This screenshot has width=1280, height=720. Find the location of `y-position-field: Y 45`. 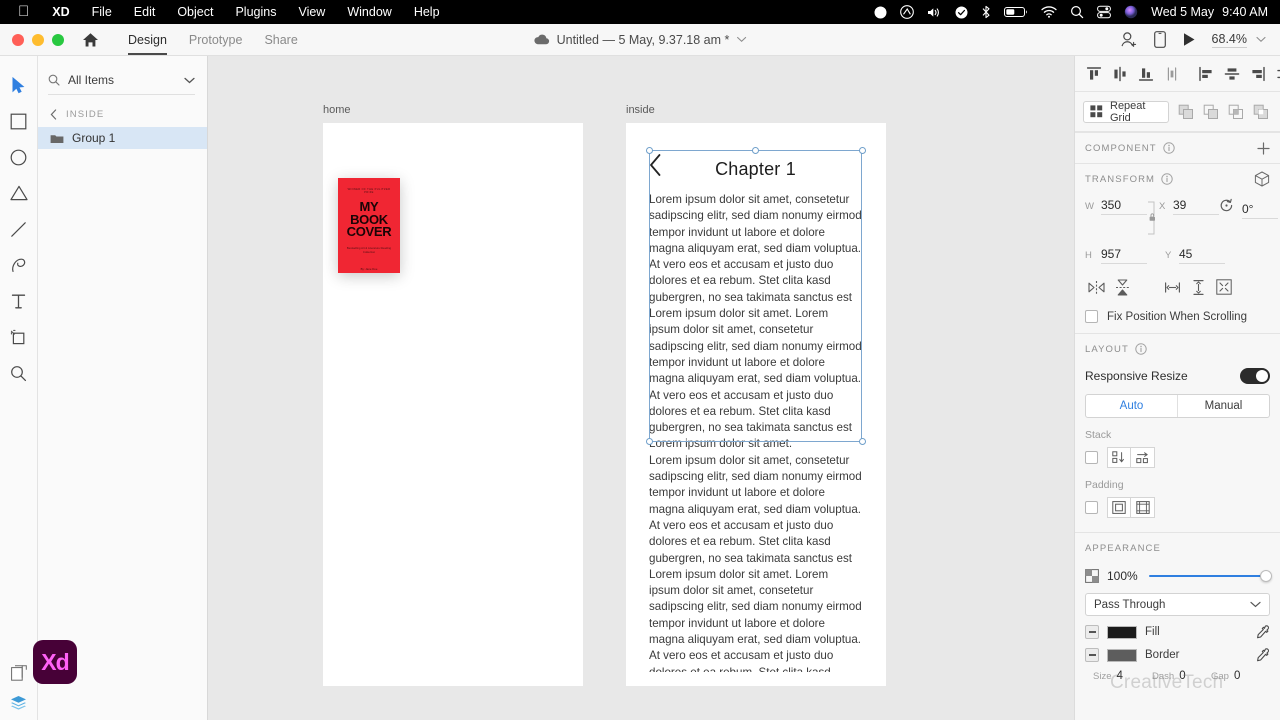

y-position-field: Y 45 is located at coordinates (1195, 255).